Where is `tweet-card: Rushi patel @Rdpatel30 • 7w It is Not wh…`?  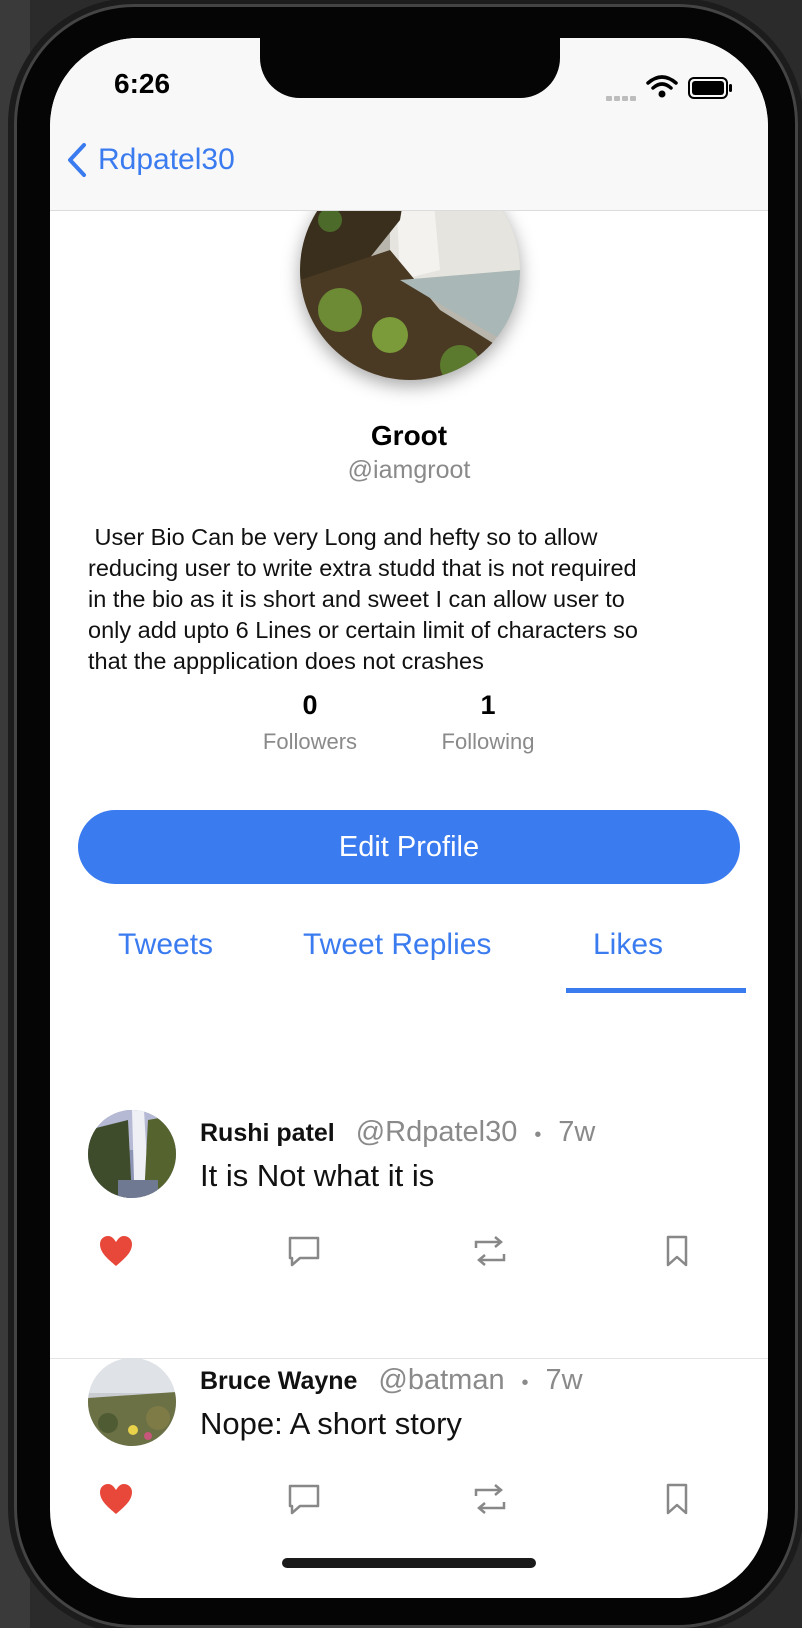 tweet-card: Rushi patel @Rdpatel30 • 7w It is Not wh… is located at coordinates (409, 1234).